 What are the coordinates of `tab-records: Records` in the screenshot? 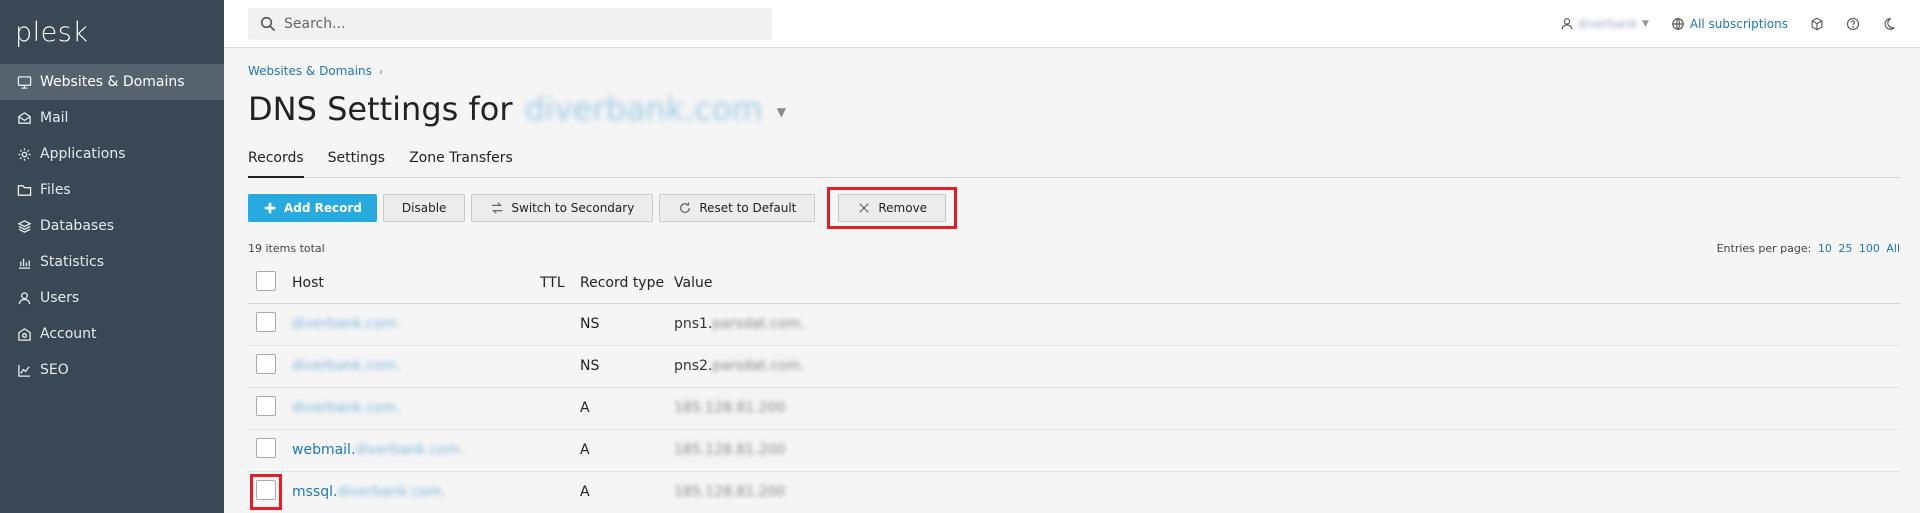 It's located at (276, 163).